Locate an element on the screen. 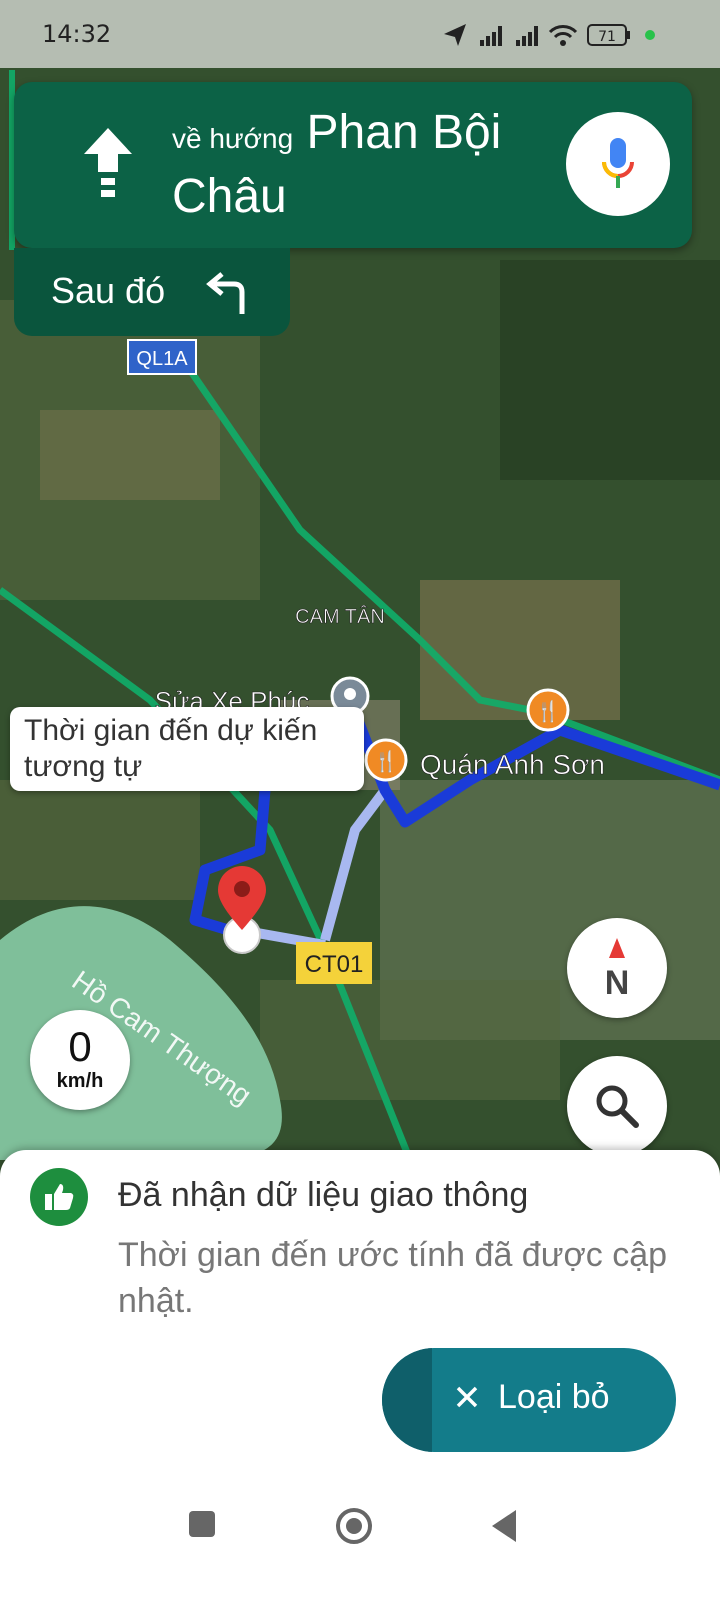 This screenshot has width=720, height=1600. speed-unit: km/h is located at coordinates (80, 1081).